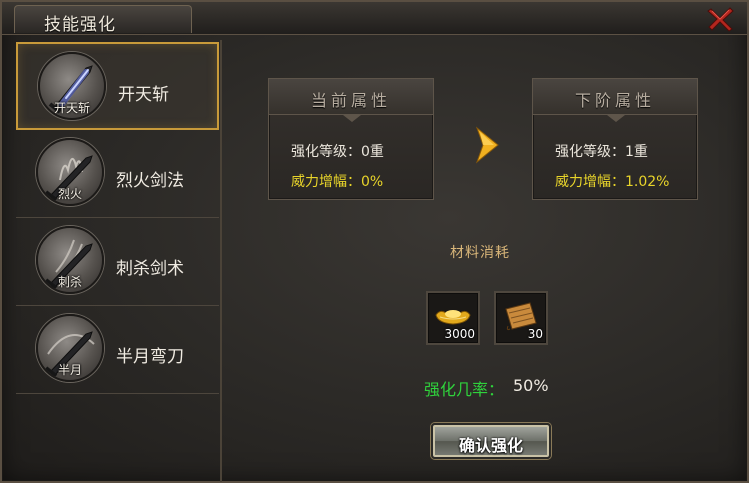 This screenshot has width=749, height=483. Describe the element at coordinates (647, 182) in the screenshot. I see `next-power-value: 1.02%` at that location.